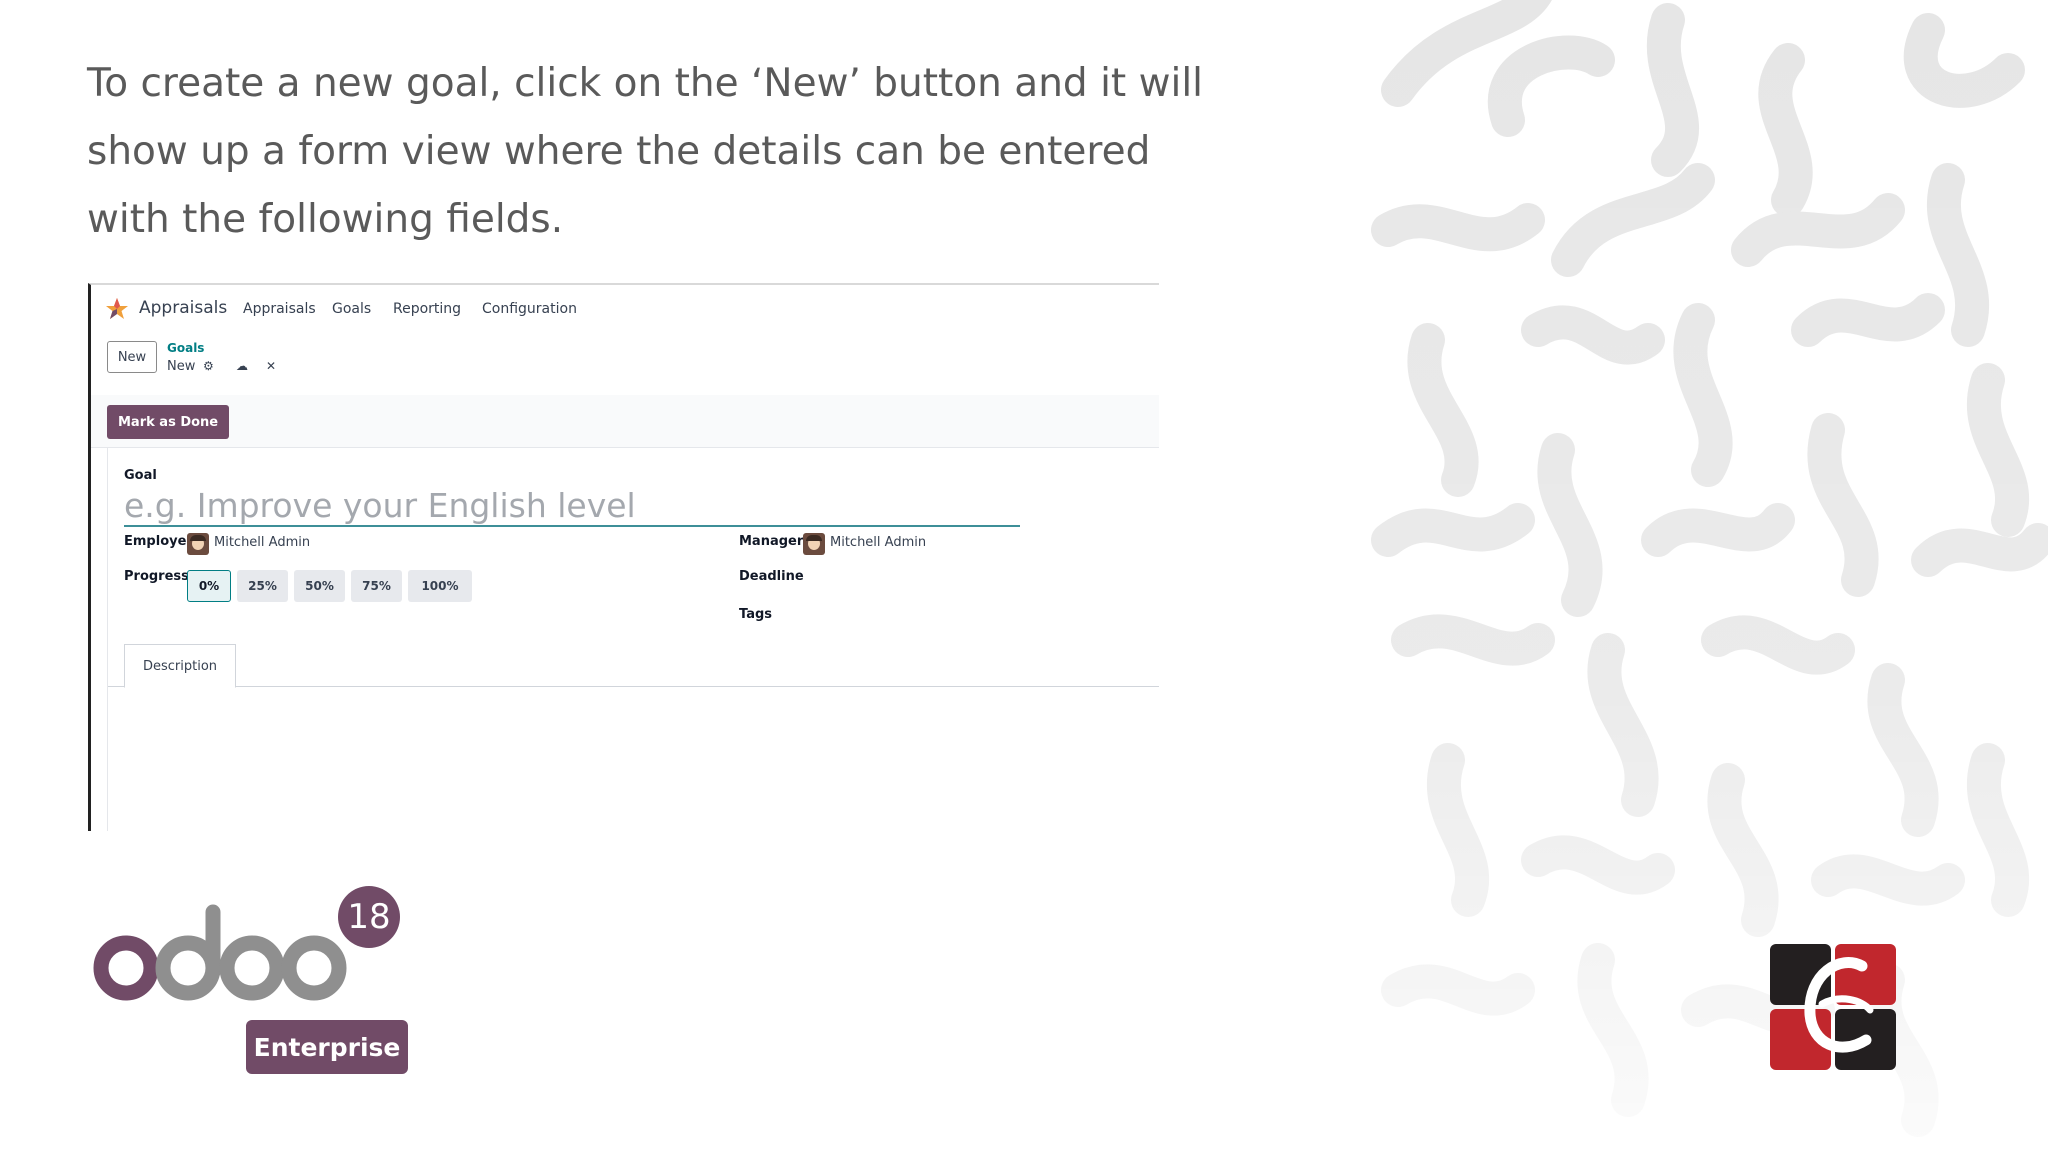 This screenshot has width=2048, height=1152. Describe the element at coordinates (351, 309) in the screenshot. I see `menu-goals: Goals` at that location.